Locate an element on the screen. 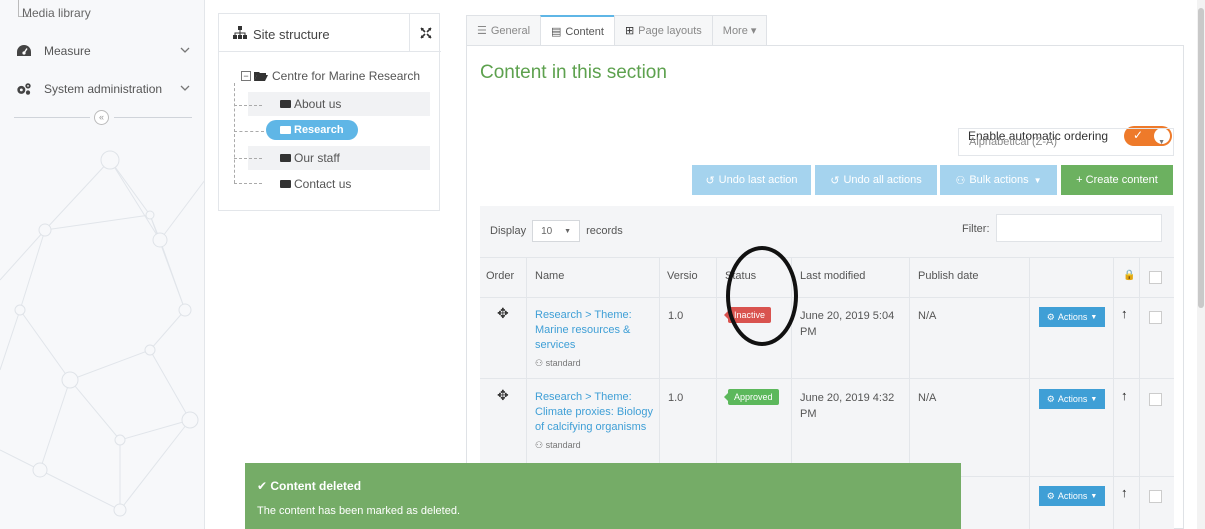 The height and width of the screenshot is (529, 1205). undo-all-actions-button: ↺ Undo all actions is located at coordinates (876, 180).